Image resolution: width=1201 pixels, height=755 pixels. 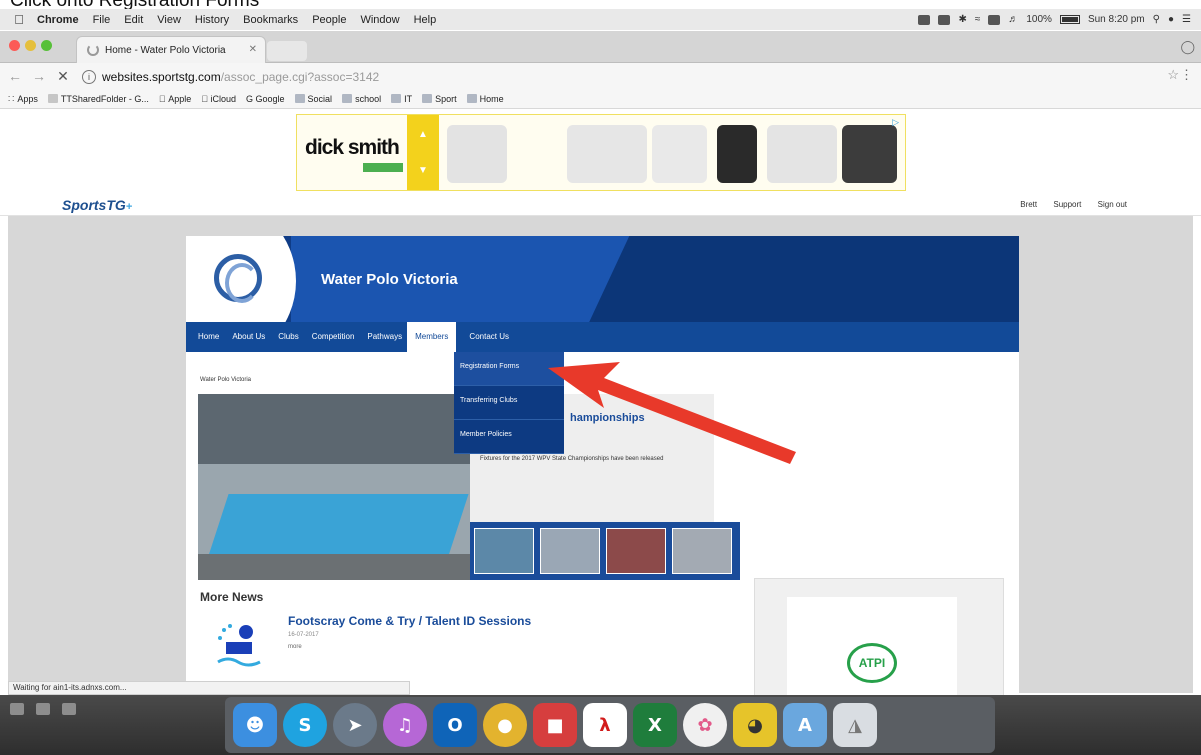 What do you see at coordinates (287, 51) in the screenshot?
I see `new-tab-button` at bounding box center [287, 51].